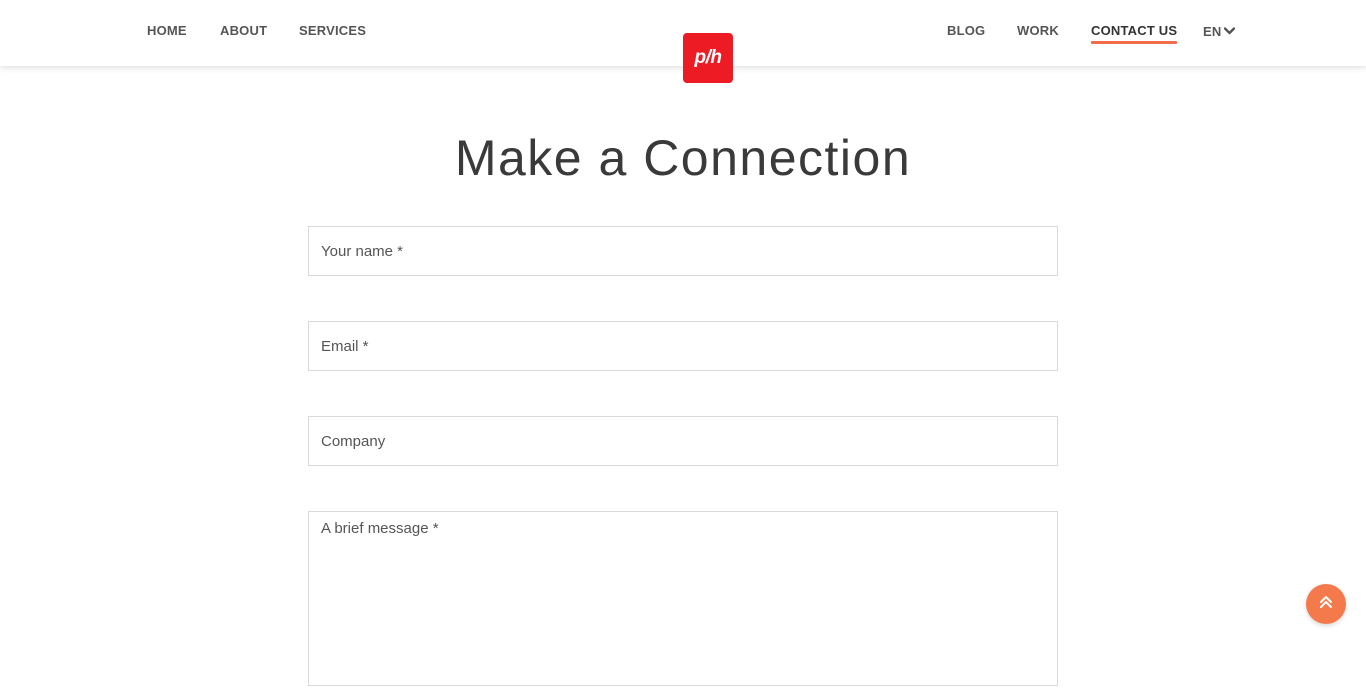 Image resolution: width=1366 pixels, height=694 pixels. I want to click on page-title: Make a Connection, so click(683, 158).